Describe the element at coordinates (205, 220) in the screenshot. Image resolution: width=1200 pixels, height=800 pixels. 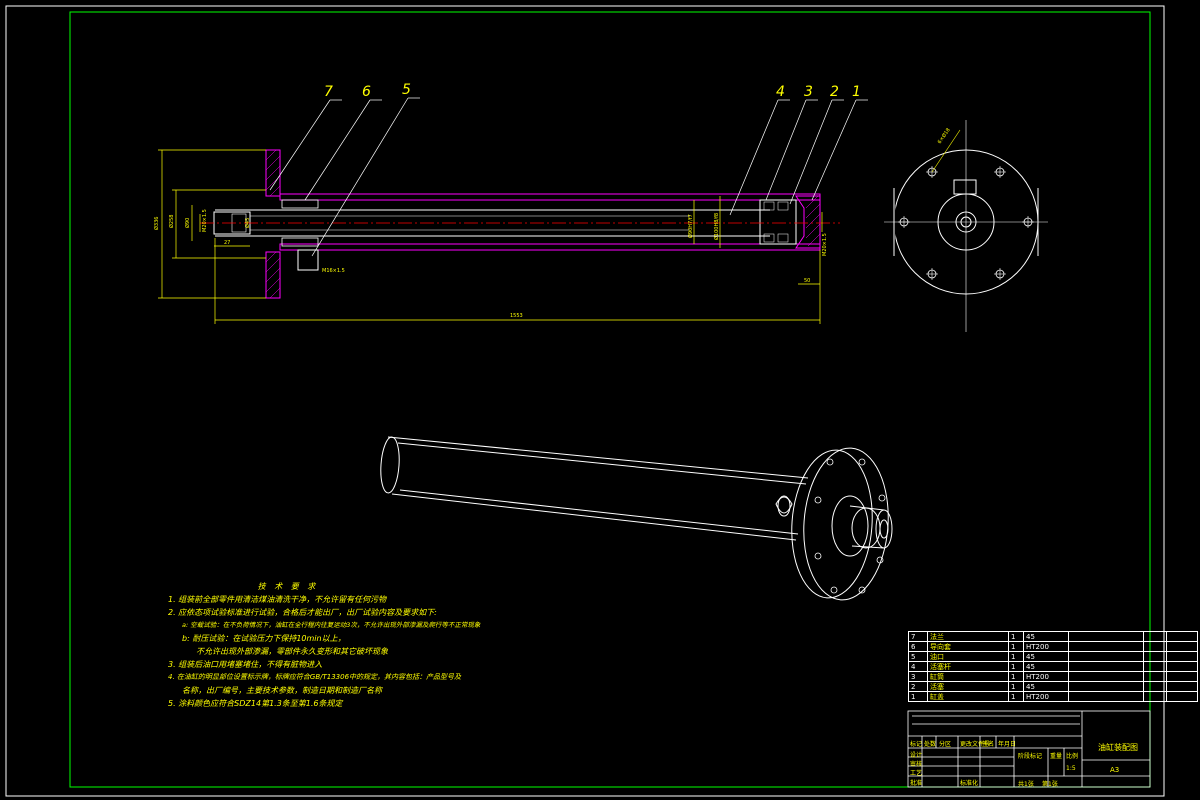
I see `dim-c: M20×1.5` at that location.